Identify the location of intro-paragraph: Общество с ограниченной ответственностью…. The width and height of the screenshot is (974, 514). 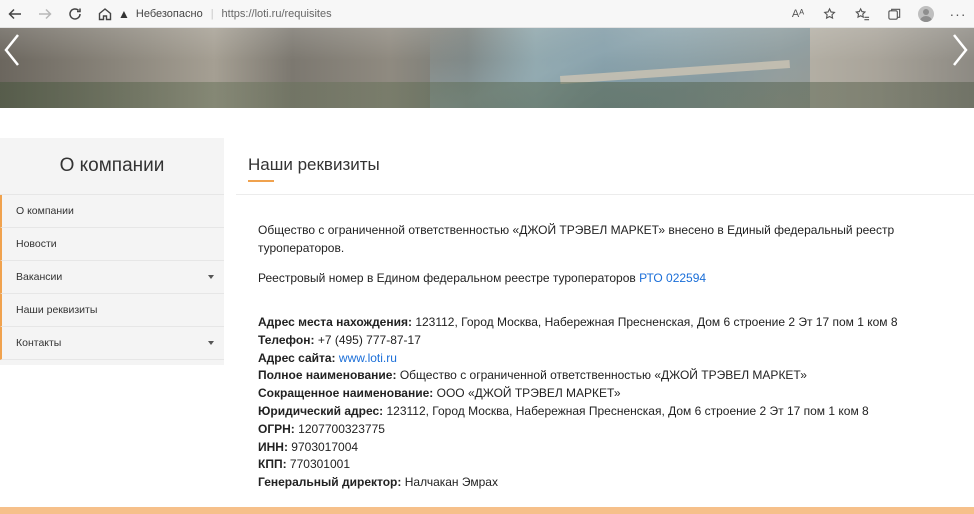
(576, 239).